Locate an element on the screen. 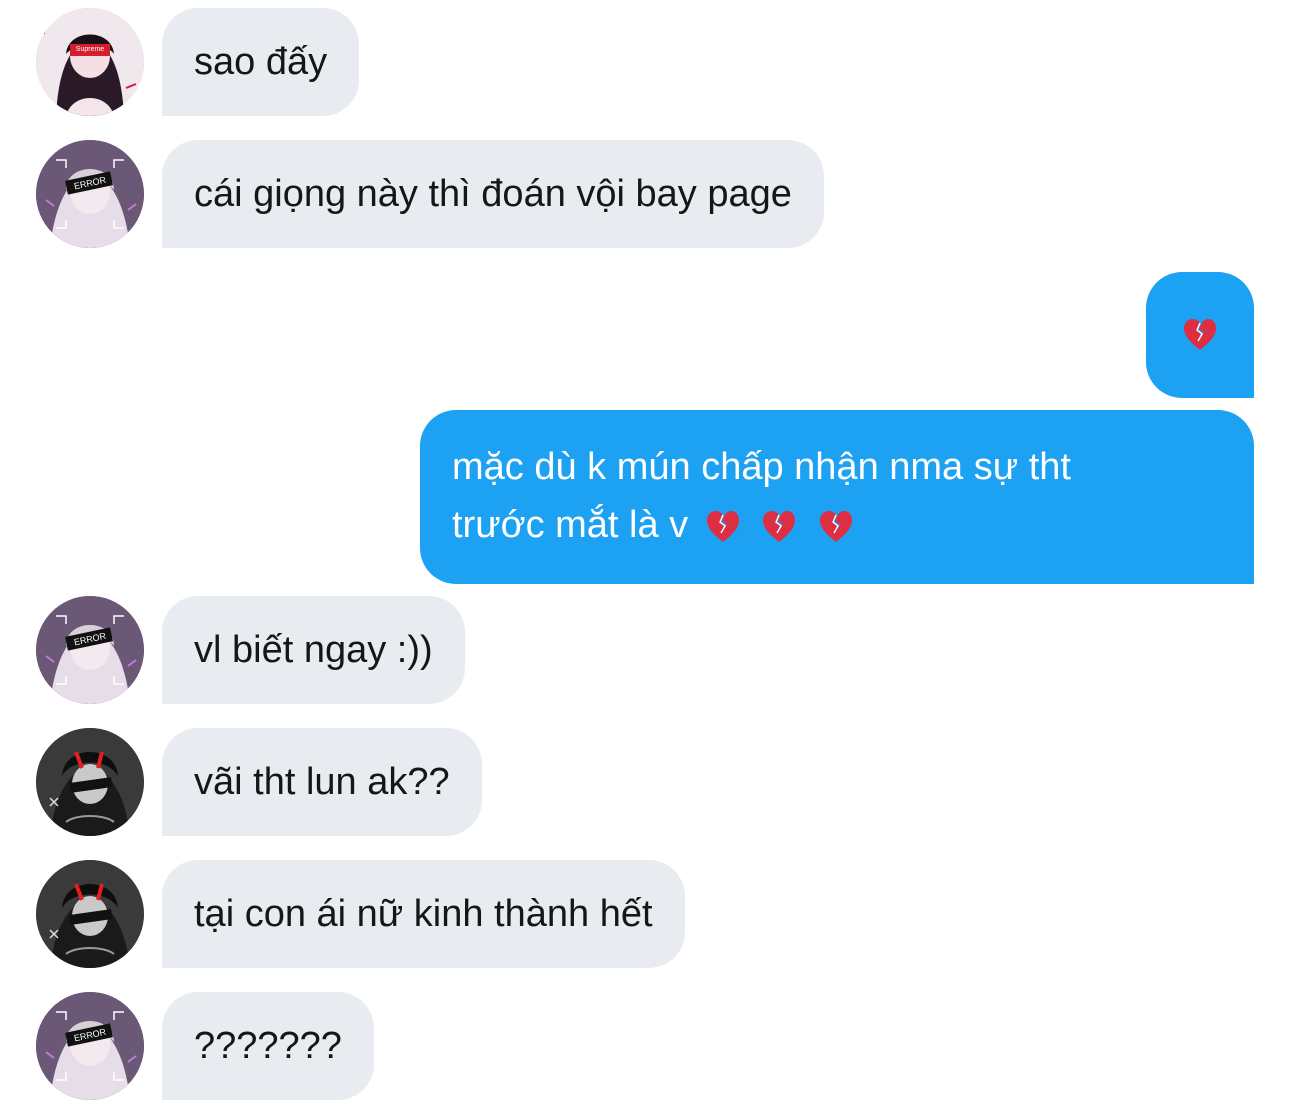  message-text: sao đấy is located at coordinates (261, 62).